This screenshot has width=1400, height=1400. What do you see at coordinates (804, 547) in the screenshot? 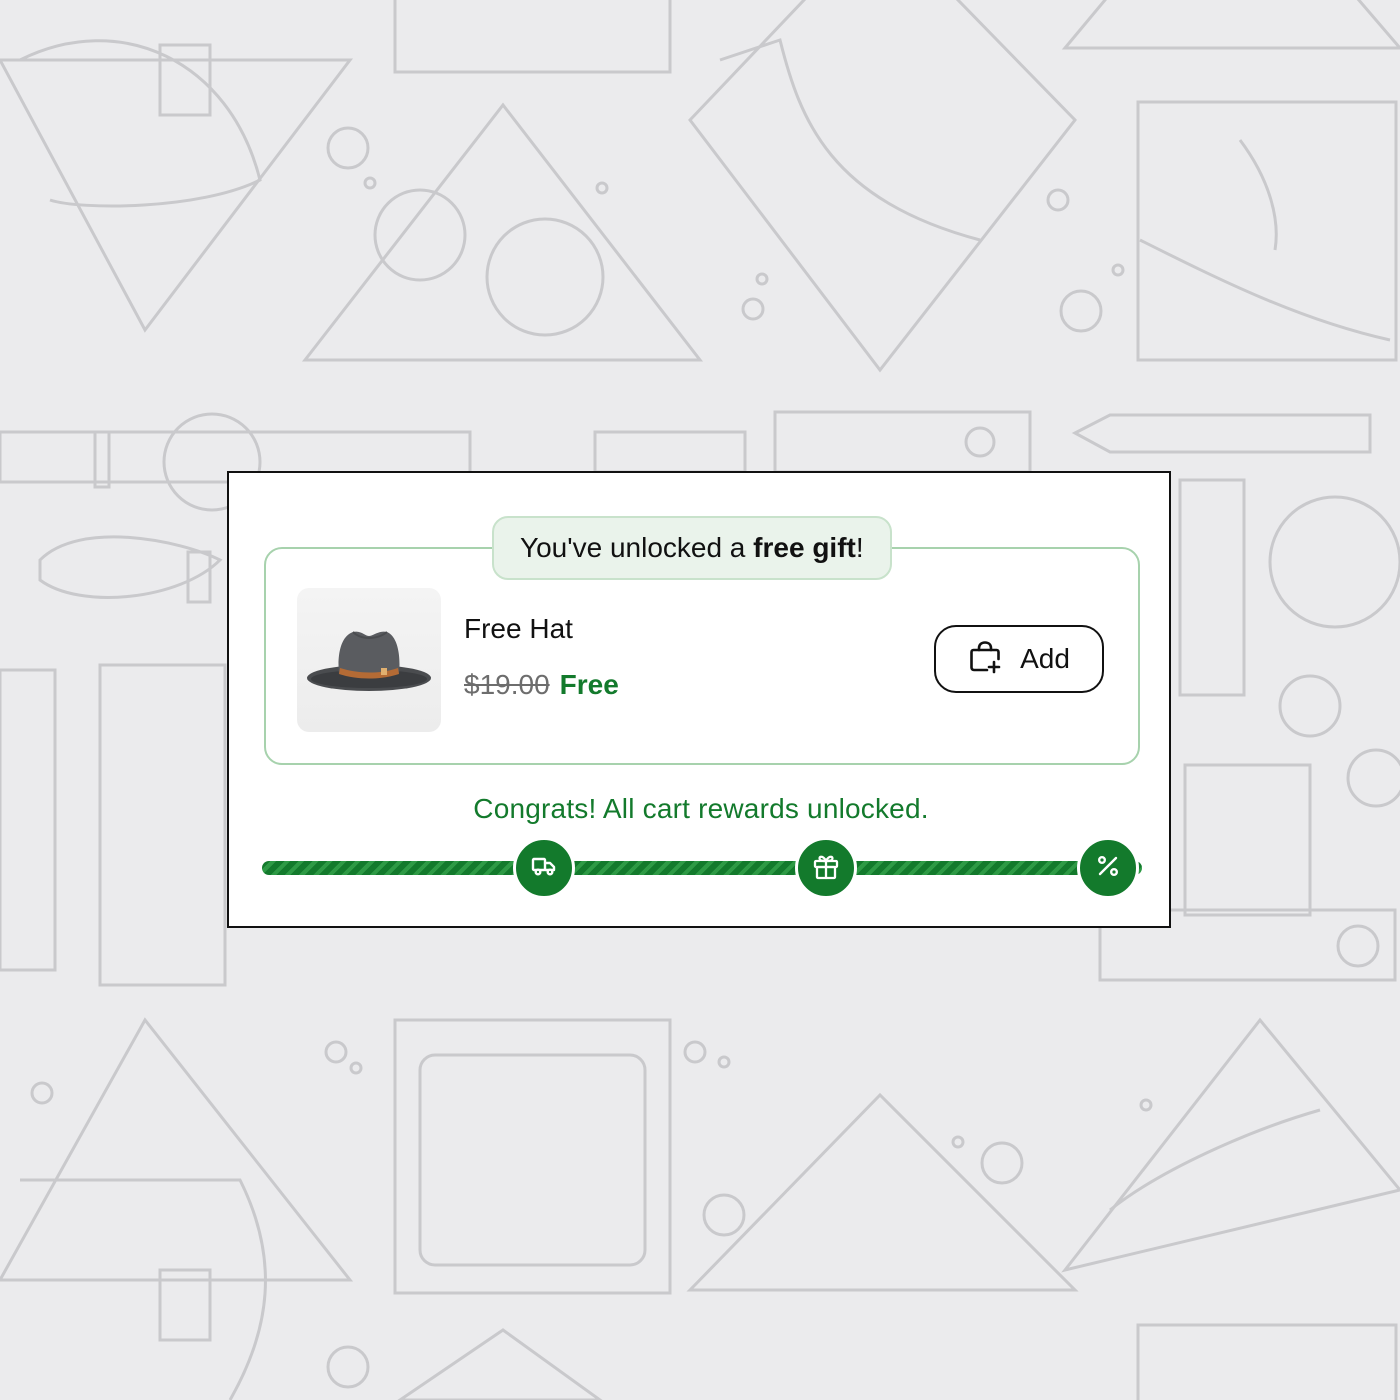
I see `banner-text-bold: free gift` at bounding box center [804, 547].